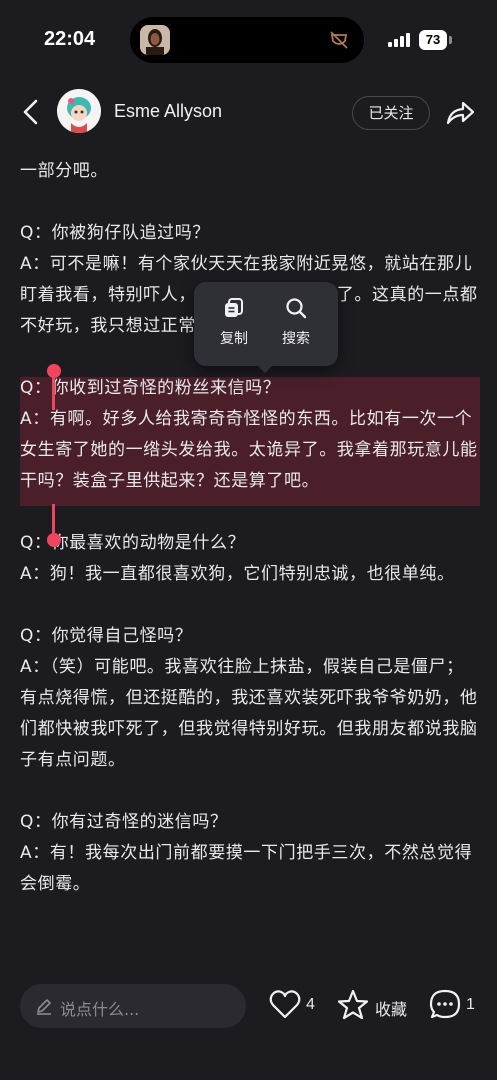  I want to click on selection-start-bar, so click(53, 393).